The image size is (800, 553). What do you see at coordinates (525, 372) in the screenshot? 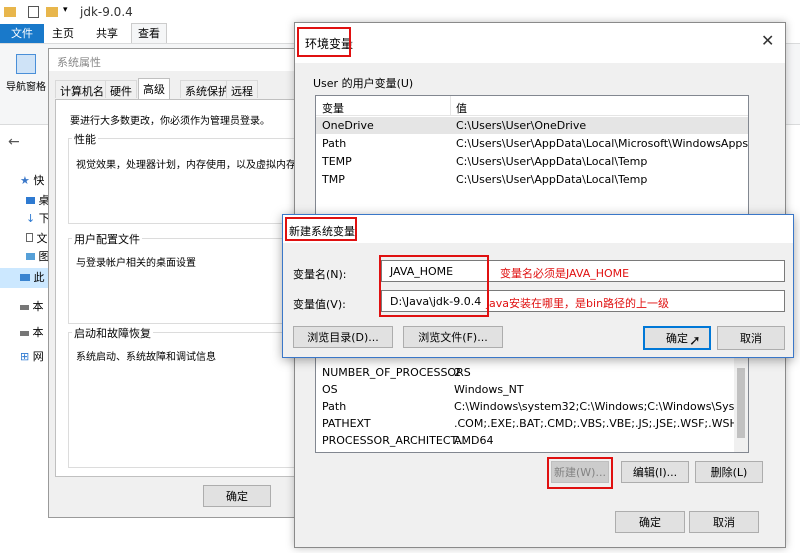
I see `table-row: NUMBER_OF_PROCESSORS 2` at bounding box center [525, 372].